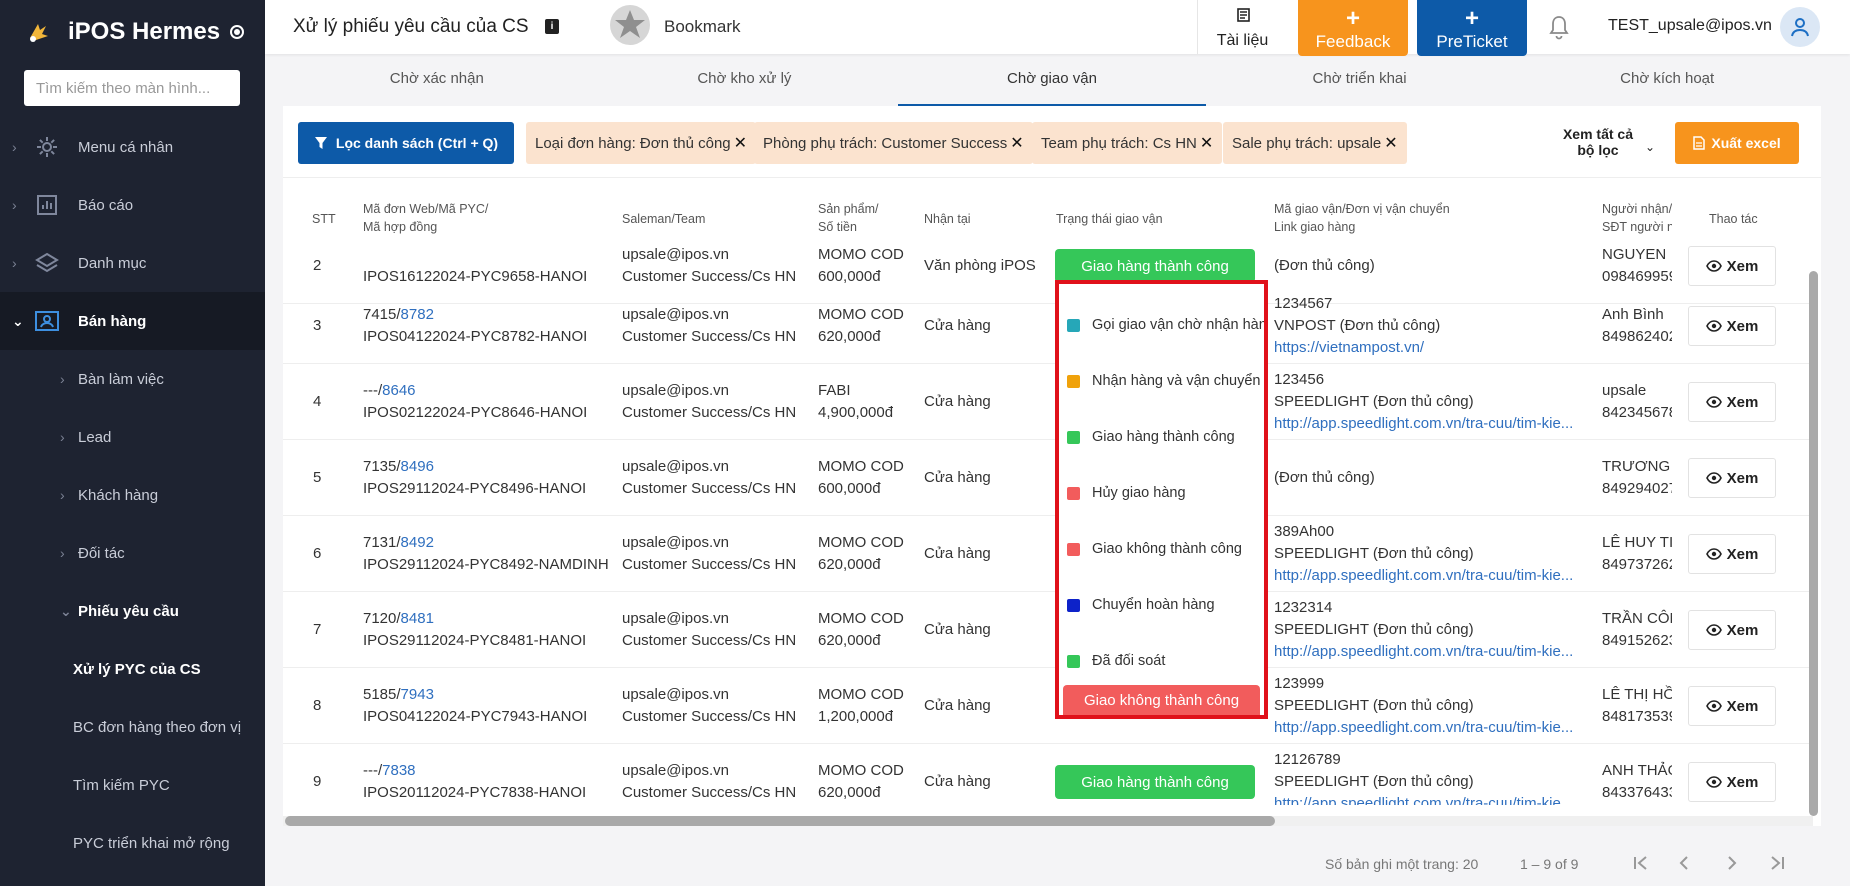 The image size is (1850, 886). Describe the element at coordinates (702, 27) in the screenshot. I see `bookmark-label: Bookmark` at that location.